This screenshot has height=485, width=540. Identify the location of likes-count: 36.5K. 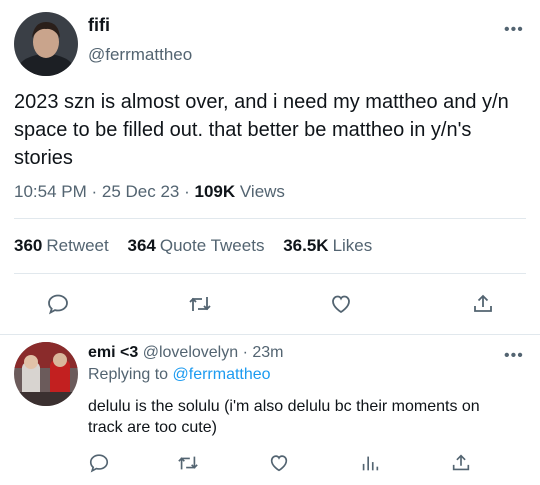
(306, 245).